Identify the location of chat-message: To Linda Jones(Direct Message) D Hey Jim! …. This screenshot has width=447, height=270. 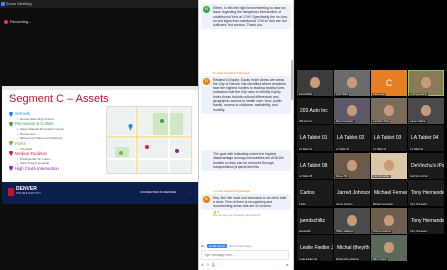
(246, 203).